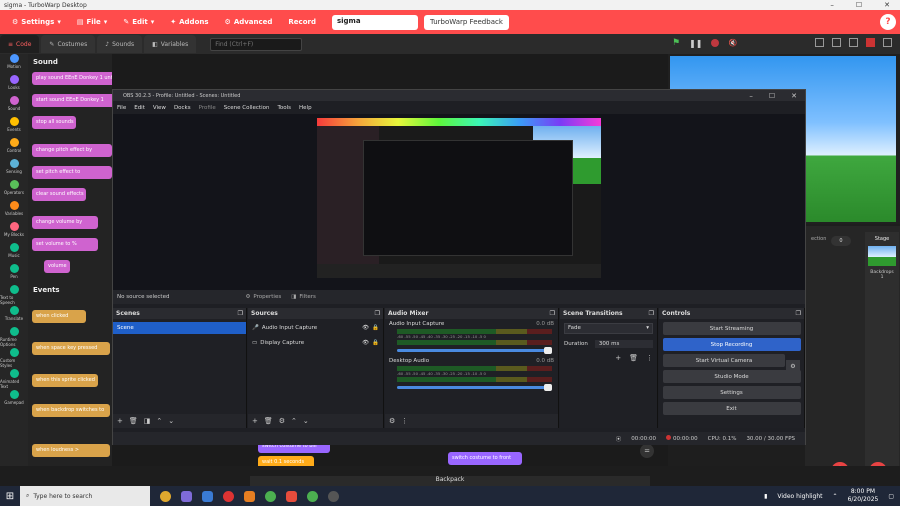 This screenshot has width=900, height=506. Describe the element at coordinates (85, 496) in the screenshot. I see `taskbar-search-input: ⌕ Type here to search` at that location.